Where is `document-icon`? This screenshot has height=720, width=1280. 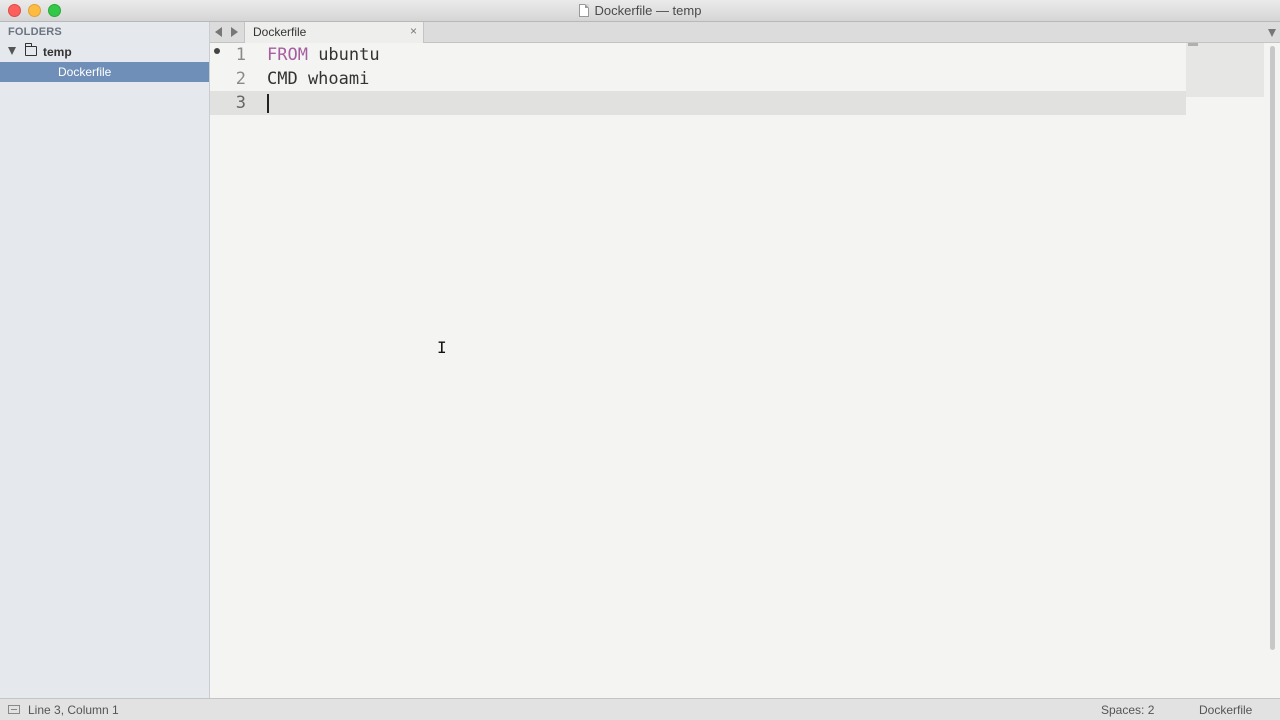
document-icon is located at coordinates (583, 10).